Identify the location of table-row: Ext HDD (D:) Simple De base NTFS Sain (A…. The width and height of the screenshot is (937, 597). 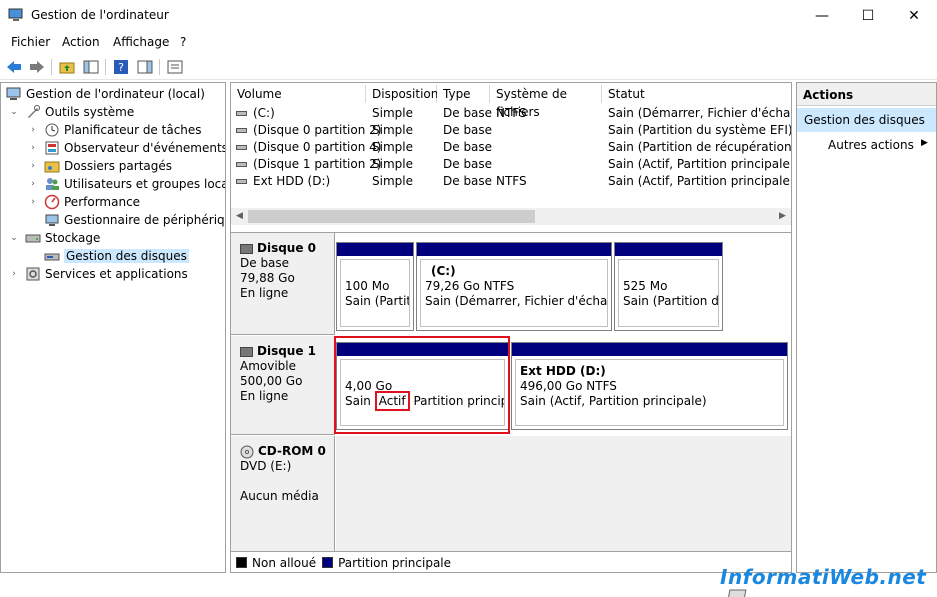
(511, 181).